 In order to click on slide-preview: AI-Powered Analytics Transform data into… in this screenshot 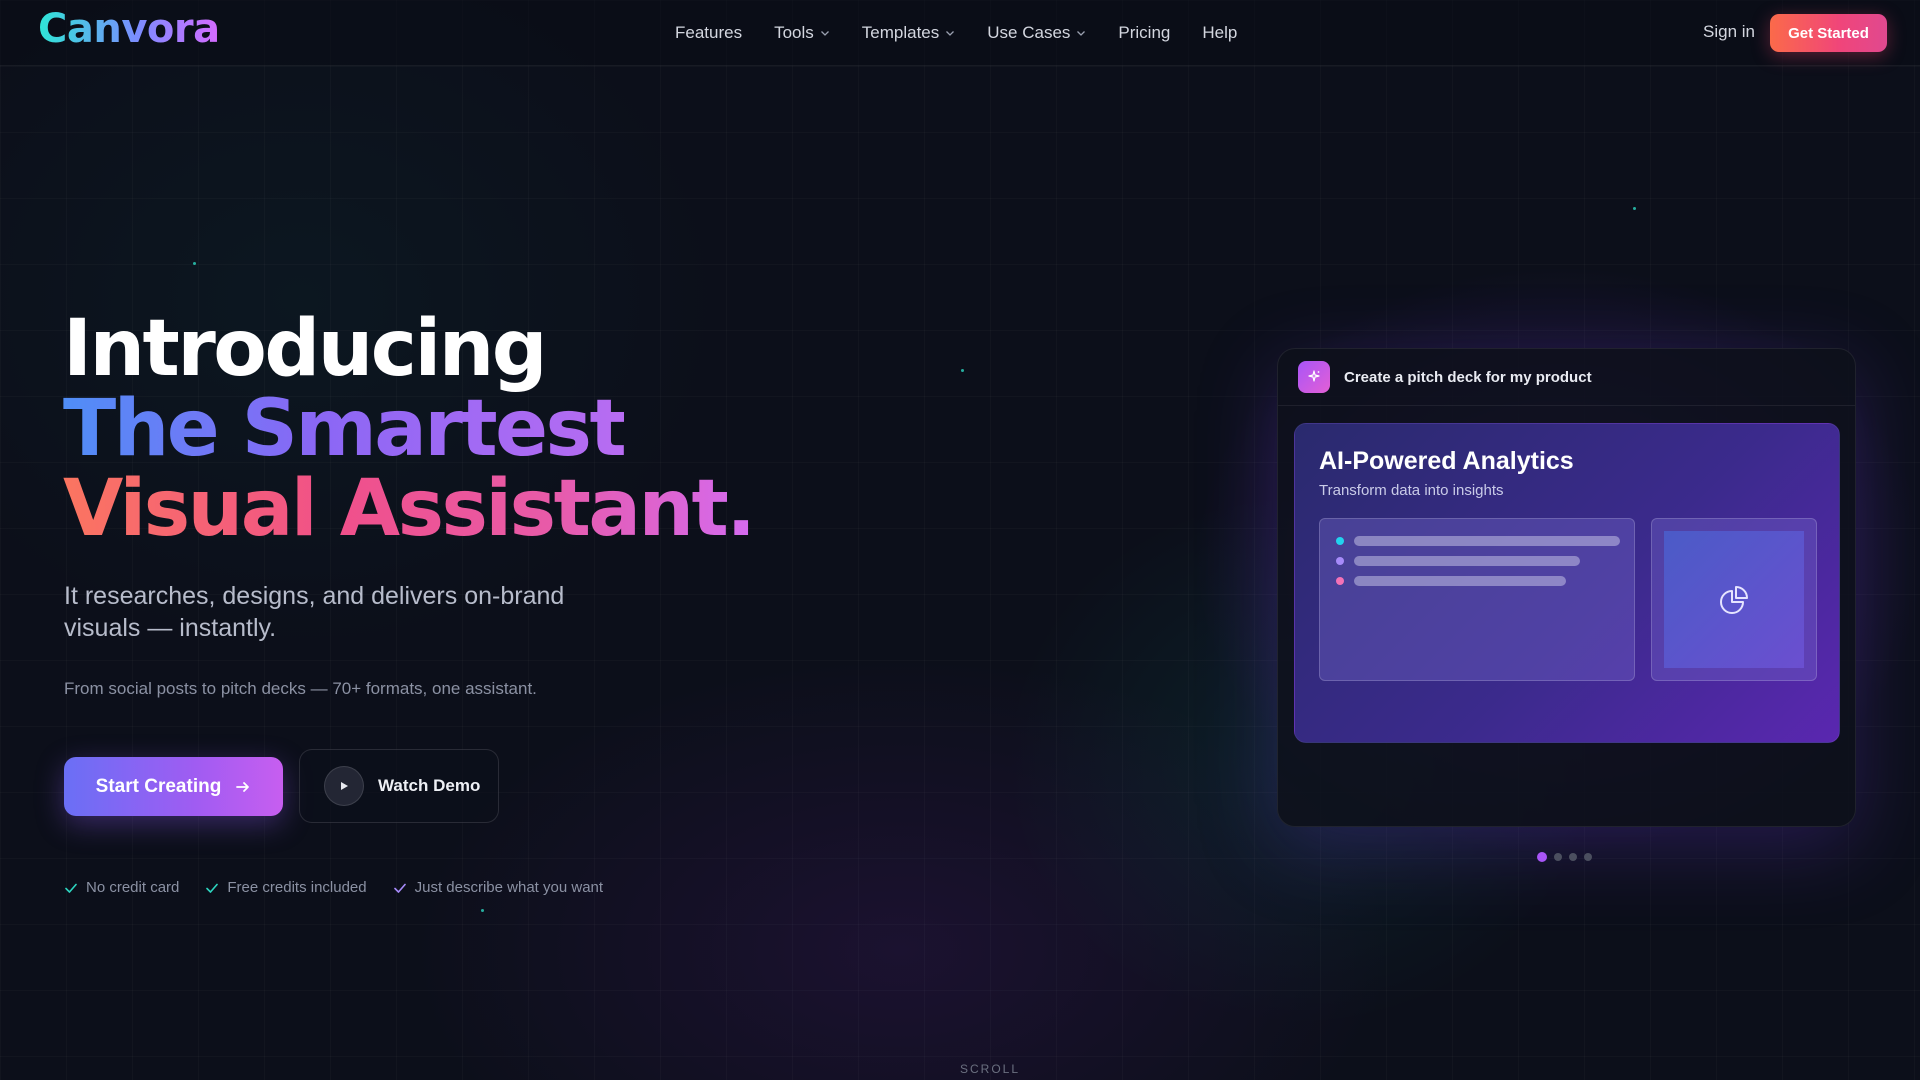, I will do `click(1567, 583)`.